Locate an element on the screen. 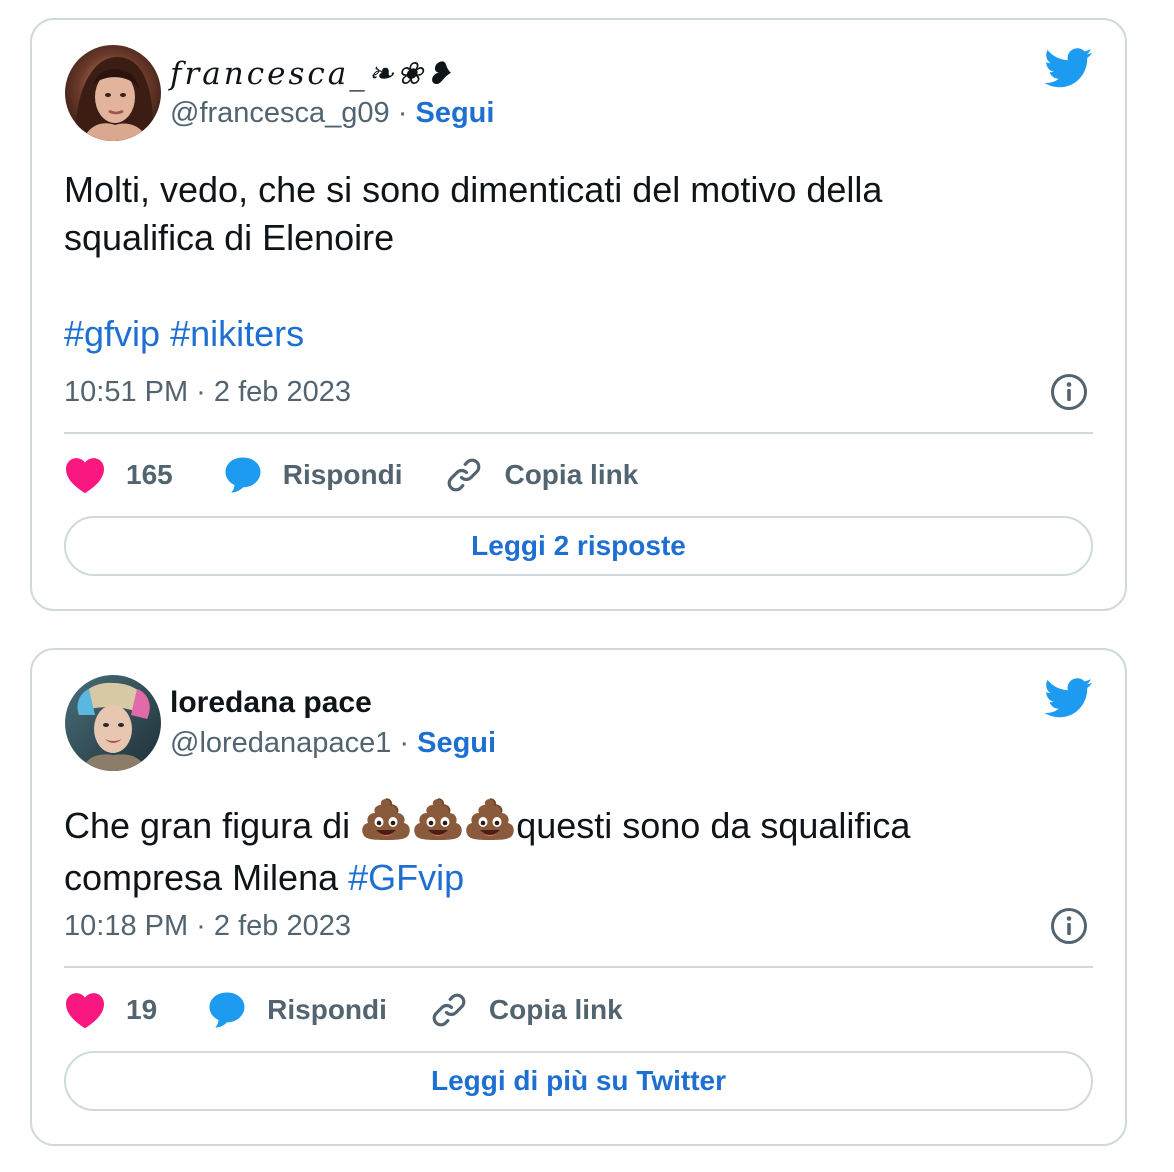  display-name: loredana pace is located at coordinates (271, 703).